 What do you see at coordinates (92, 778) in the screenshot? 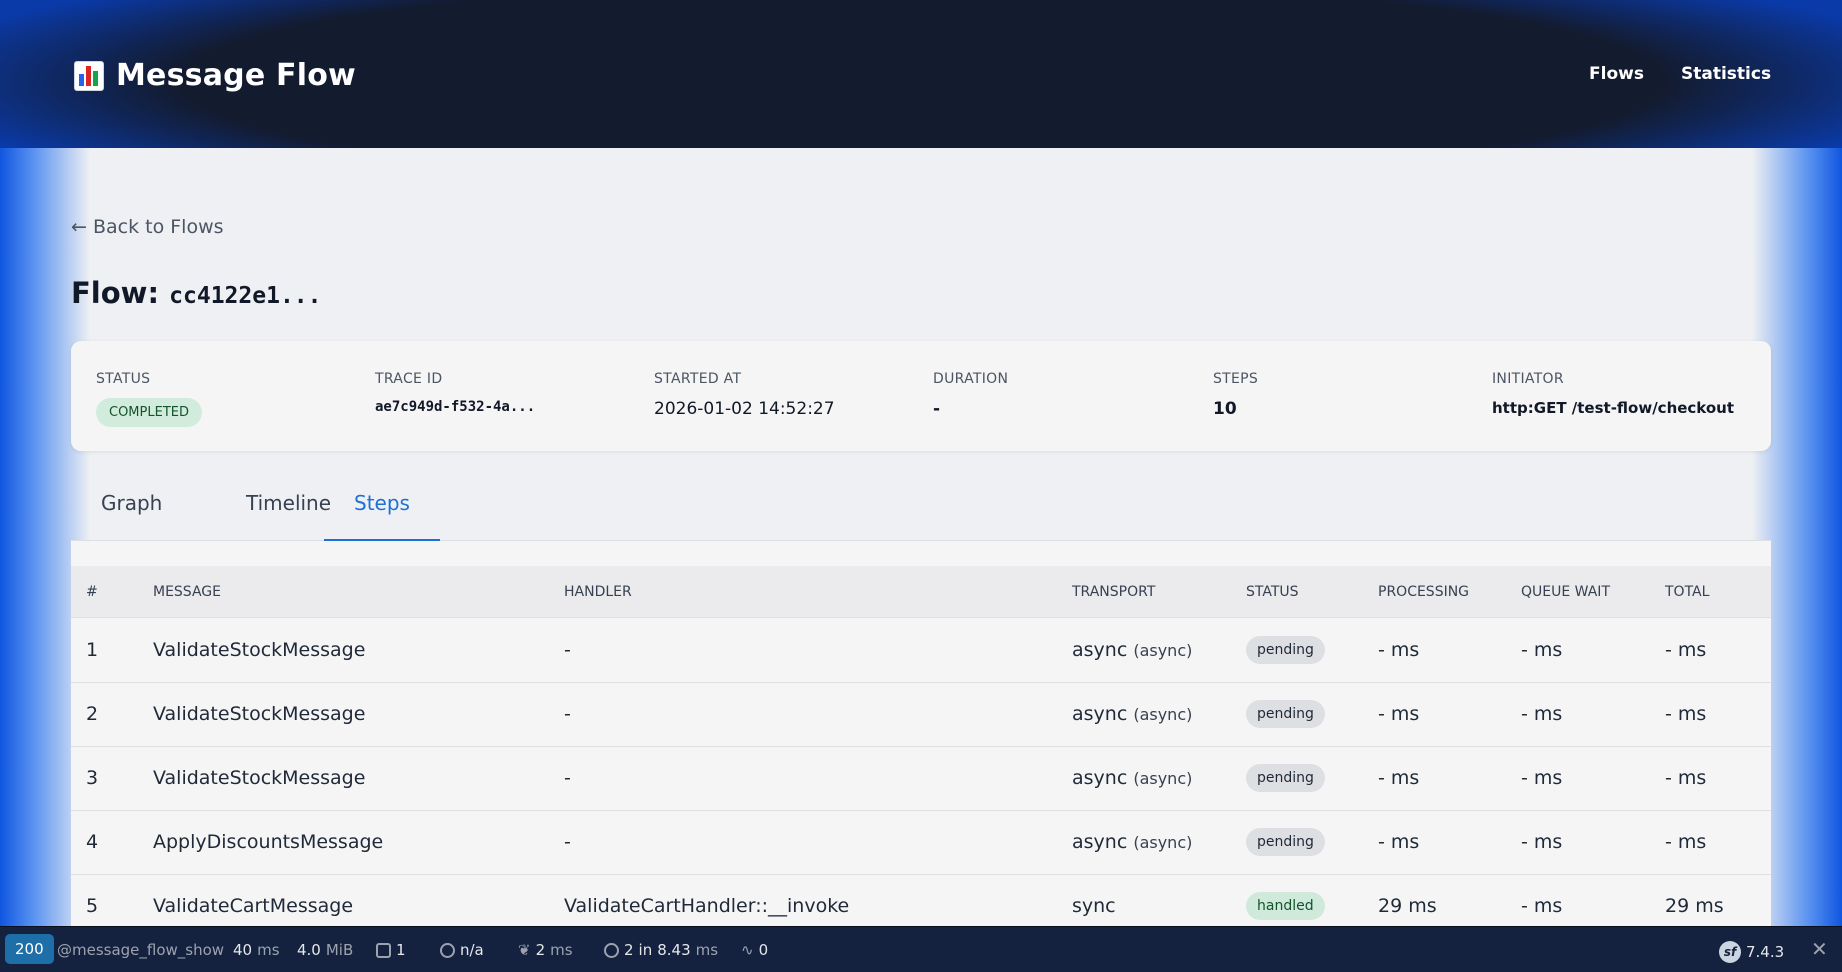
I see `row-number: 3` at bounding box center [92, 778].